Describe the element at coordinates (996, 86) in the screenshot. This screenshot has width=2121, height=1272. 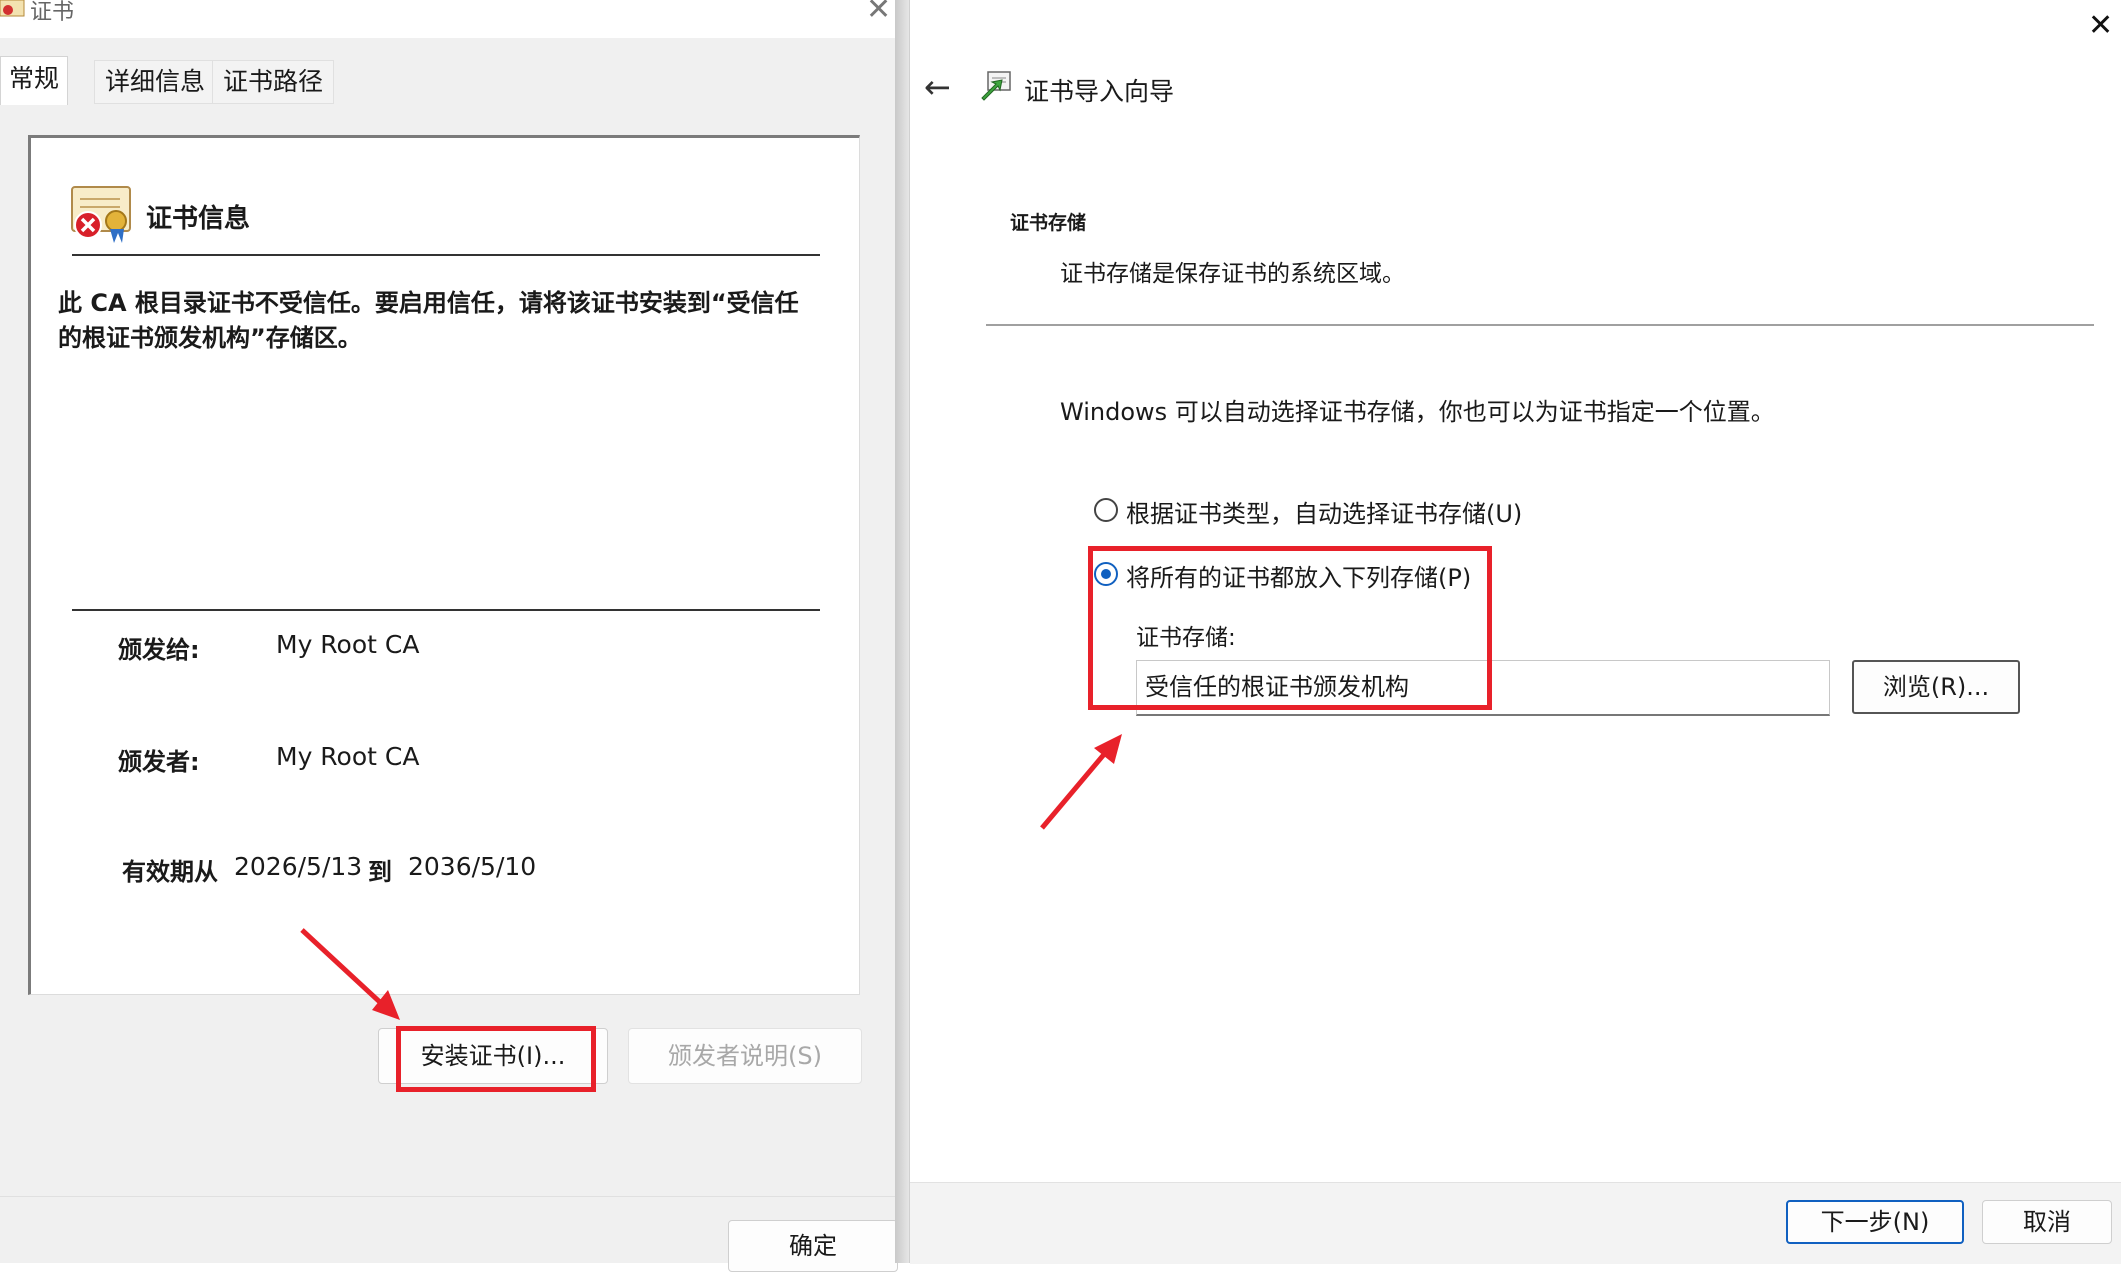
I see `certificate-import-icon` at that location.